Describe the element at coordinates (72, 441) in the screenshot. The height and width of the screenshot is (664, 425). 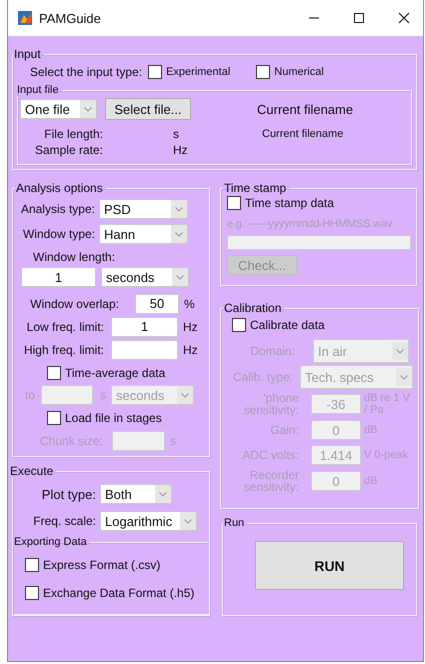
I see `field-label: Chunk size:` at that location.